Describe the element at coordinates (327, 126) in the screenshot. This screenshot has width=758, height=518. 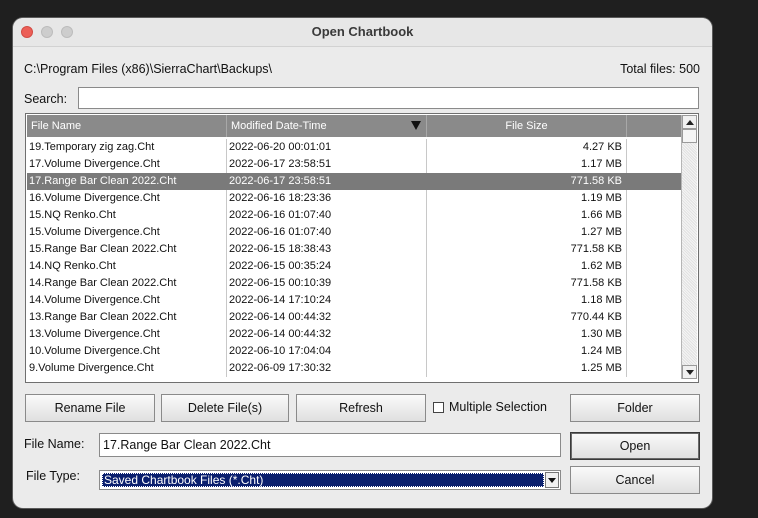
I see `column-header-modified-date-time: Modified Date-Time` at that location.